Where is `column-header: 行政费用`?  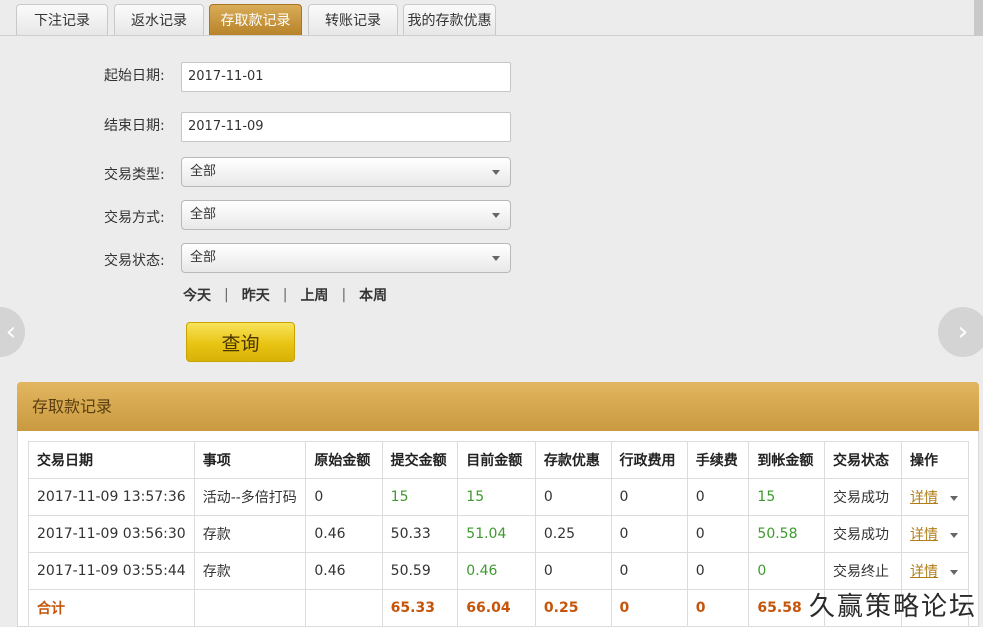
column-header: 行政费用 is located at coordinates (649, 460).